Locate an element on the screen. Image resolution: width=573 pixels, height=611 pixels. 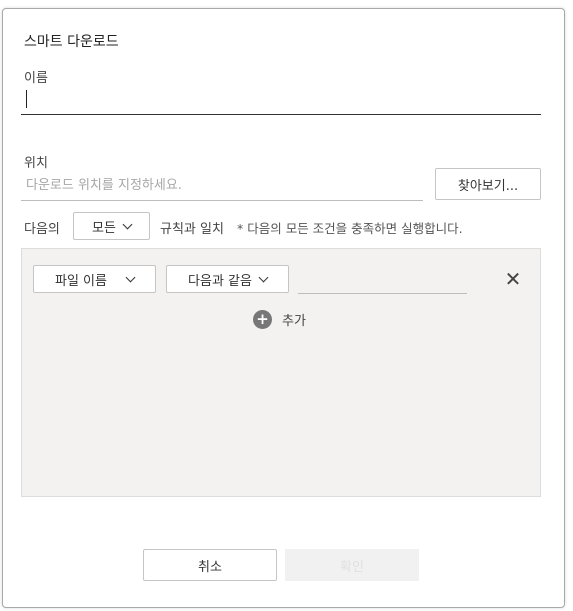
add-rule-button: + 추가 is located at coordinates (279, 319).